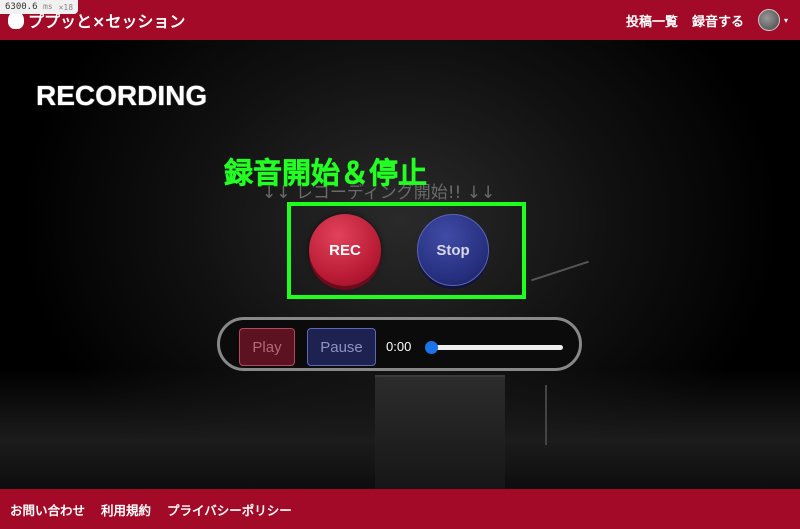 This screenshot has height=529, width=800. I want to click on footer-link-contact: お問い合わせ, so click(47, 509).